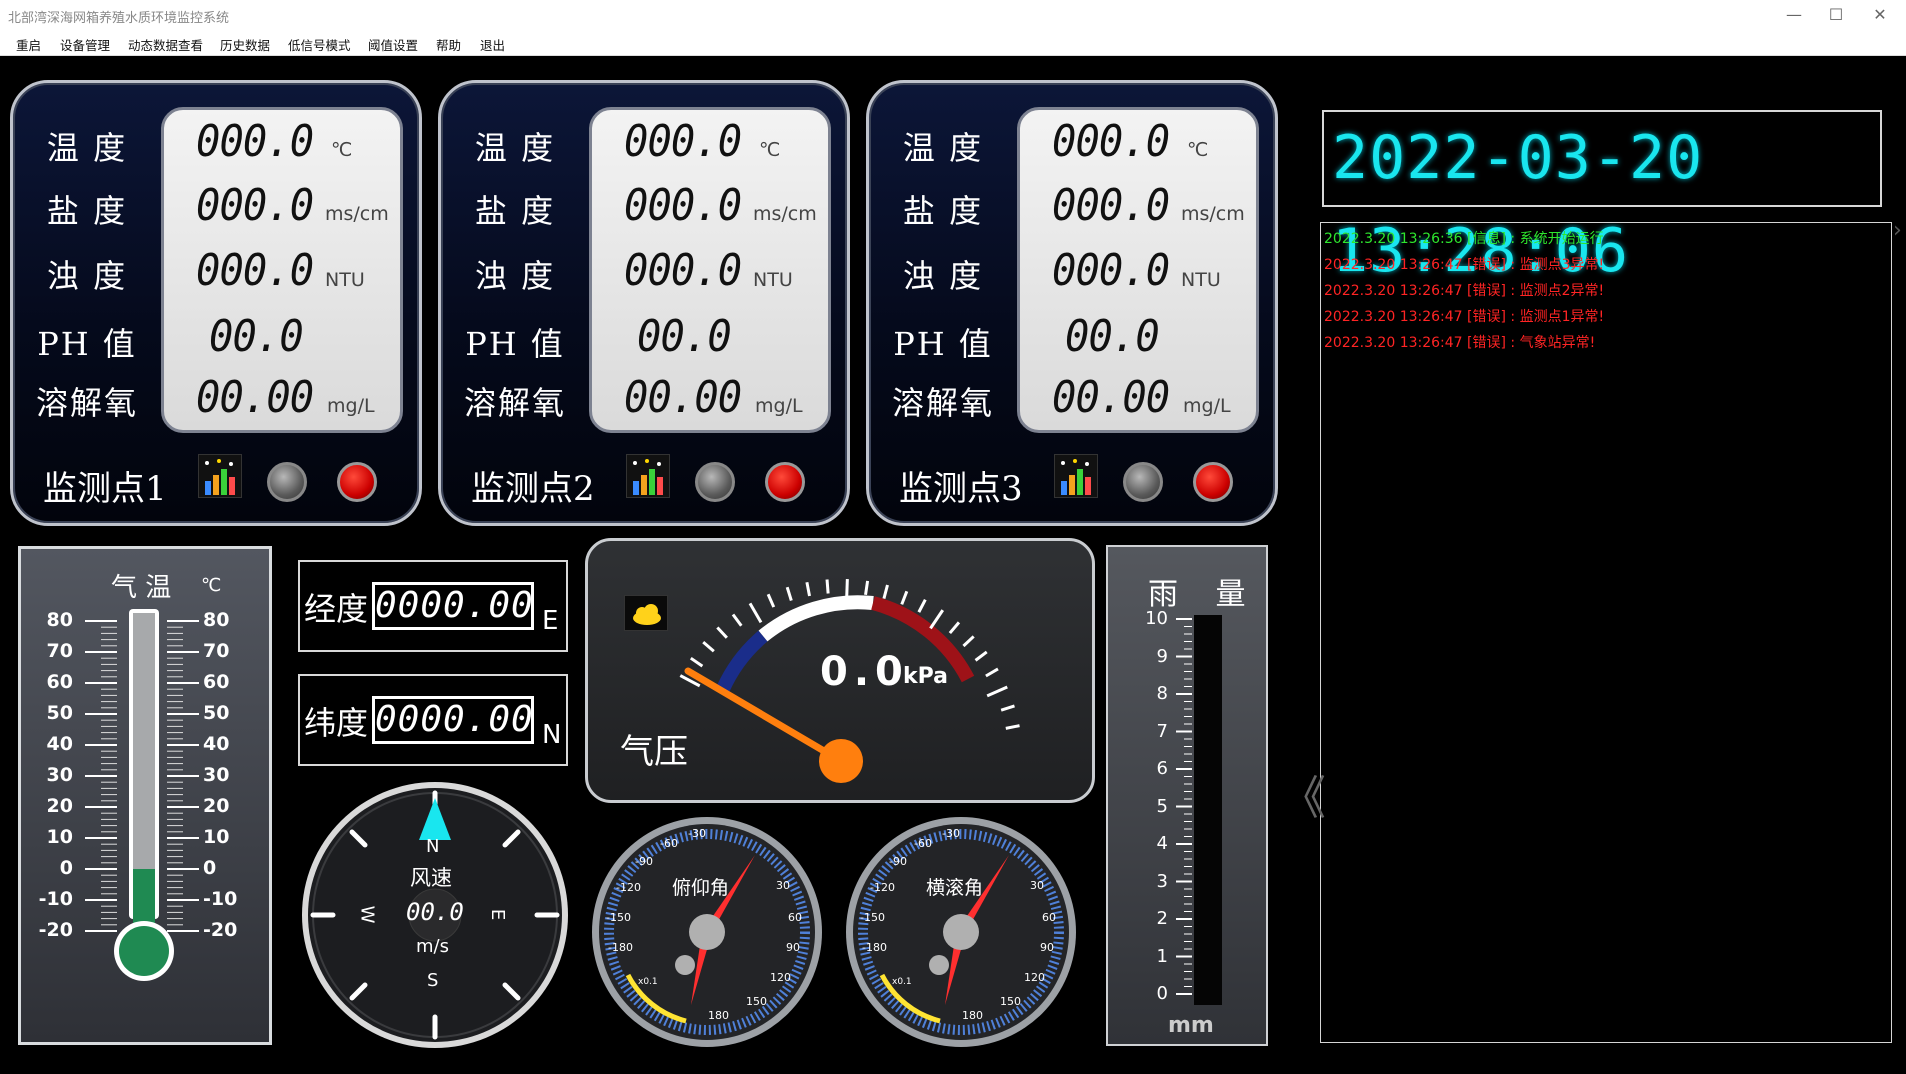 This screenshot has height=1074, width=1906. Describe the element at coordinates (515, 344) in the screenshot. I see `ph-label: PH 值` at that location.